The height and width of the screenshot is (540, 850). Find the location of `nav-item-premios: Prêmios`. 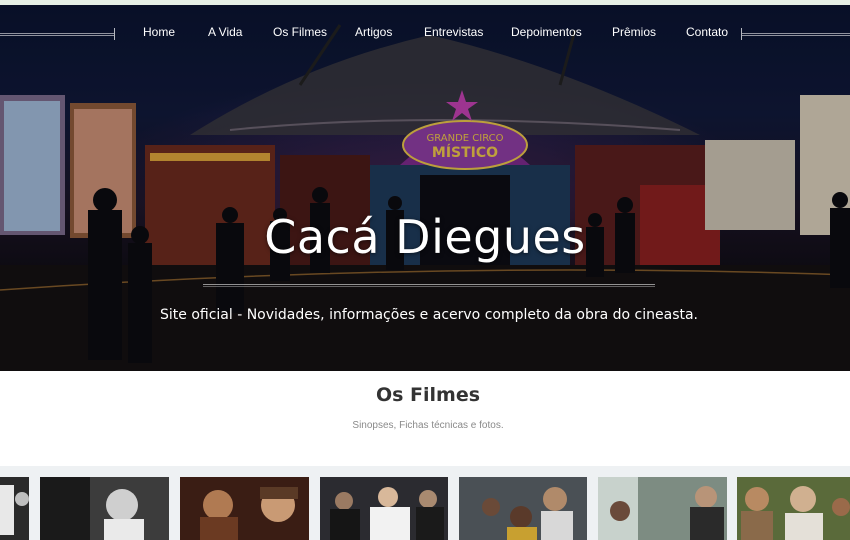

nav-item-premios: Prêmios is located at coordinates (634, 32).